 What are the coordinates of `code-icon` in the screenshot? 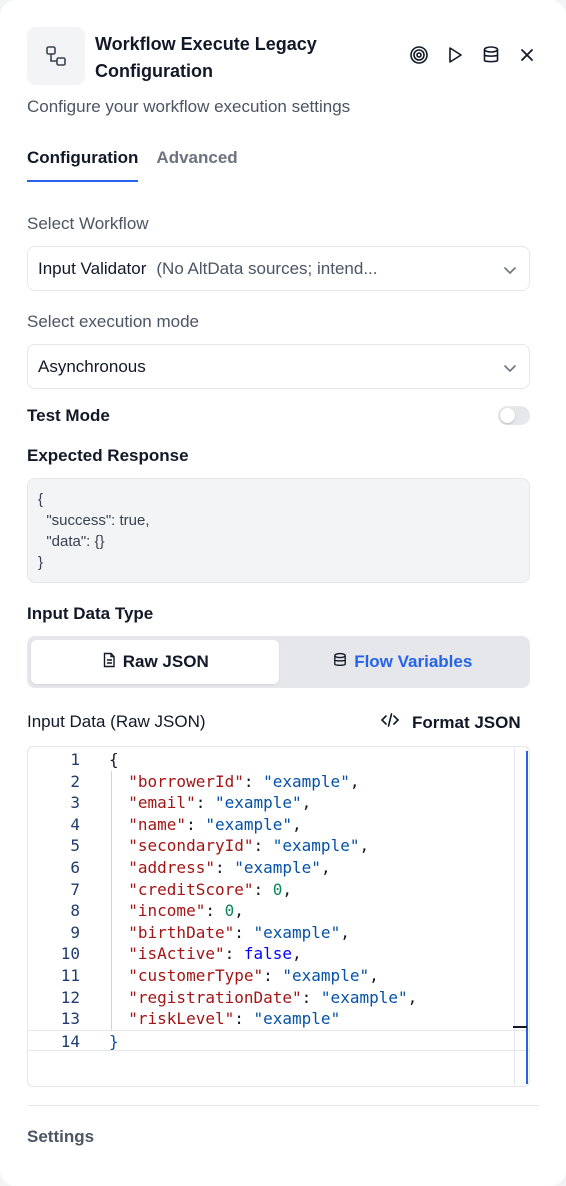 It's located at (390, 722).